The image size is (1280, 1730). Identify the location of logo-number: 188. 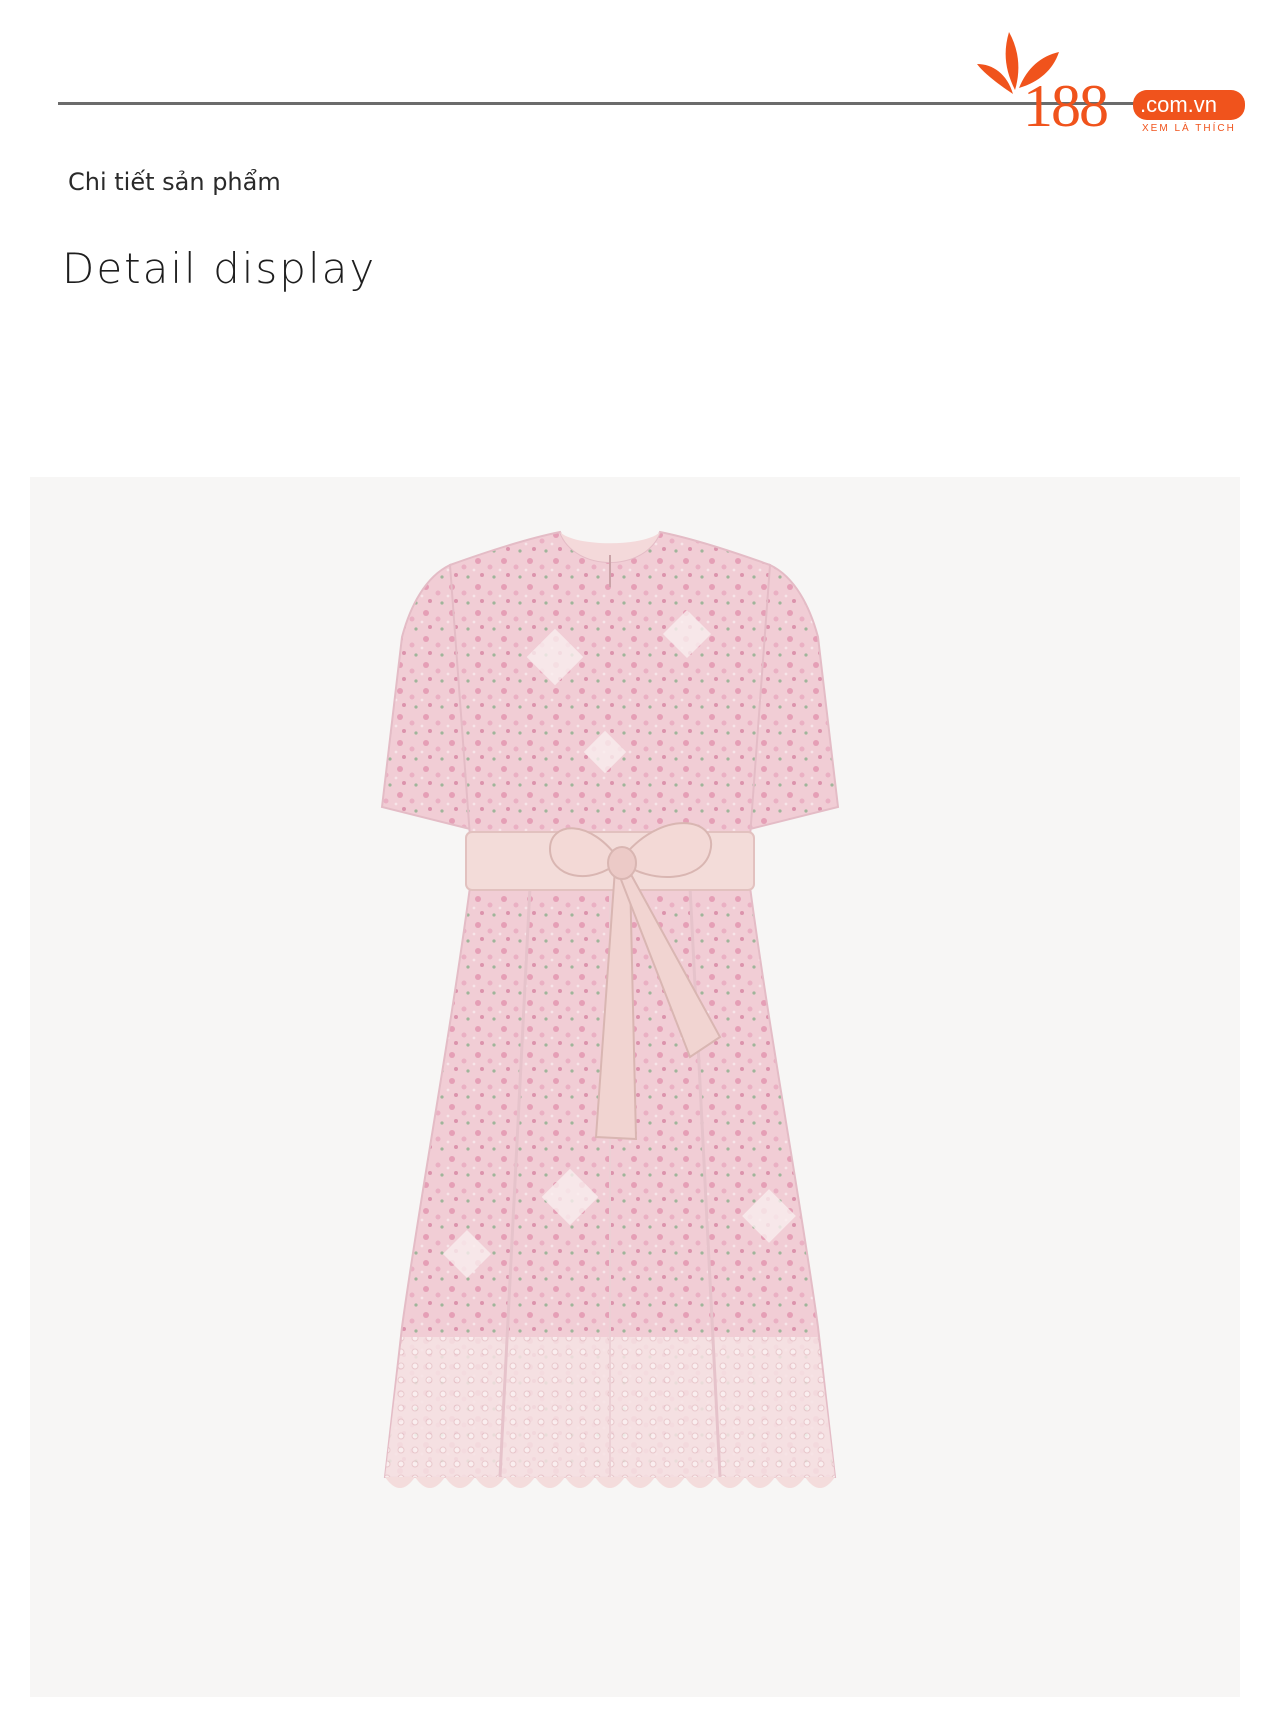
(1066, 106).